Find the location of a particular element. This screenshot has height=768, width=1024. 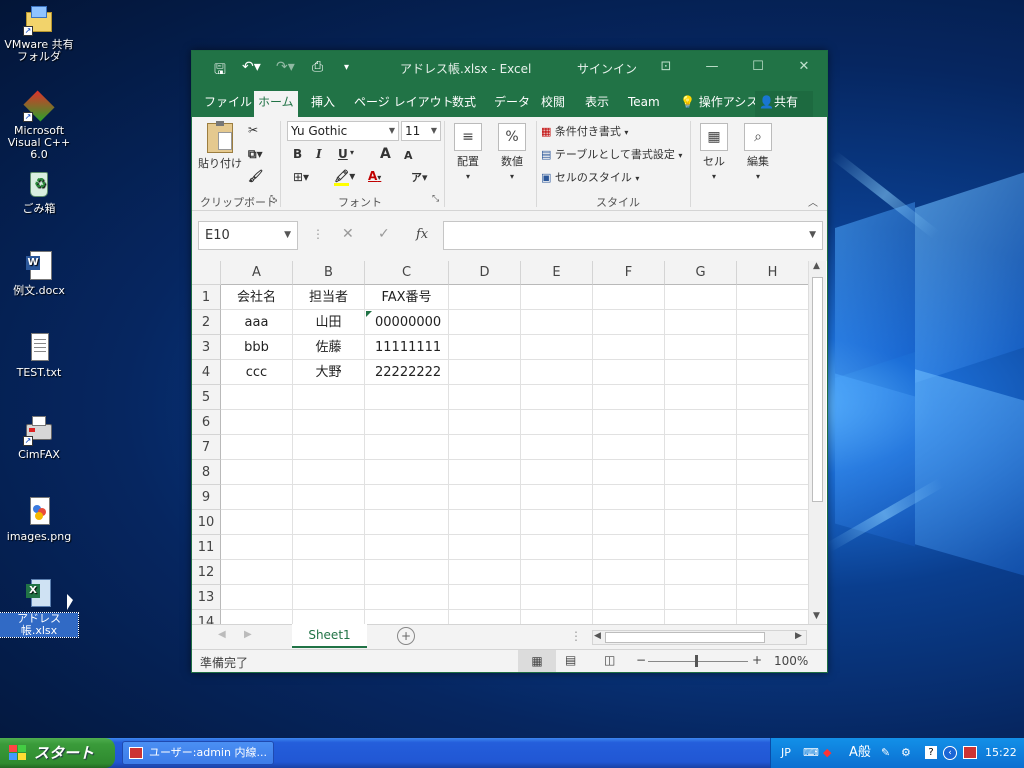

chevron-left-icon: ‹ is located at coordinates (950, 753).